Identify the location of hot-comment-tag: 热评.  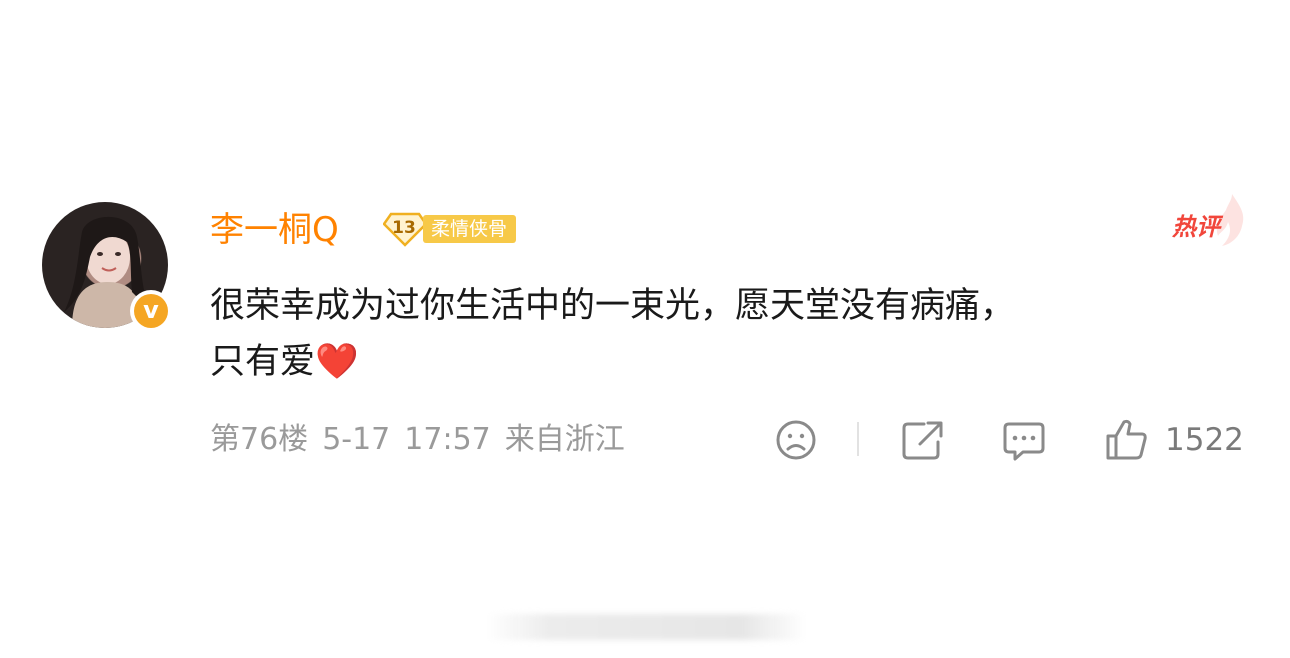
(1196, 227).